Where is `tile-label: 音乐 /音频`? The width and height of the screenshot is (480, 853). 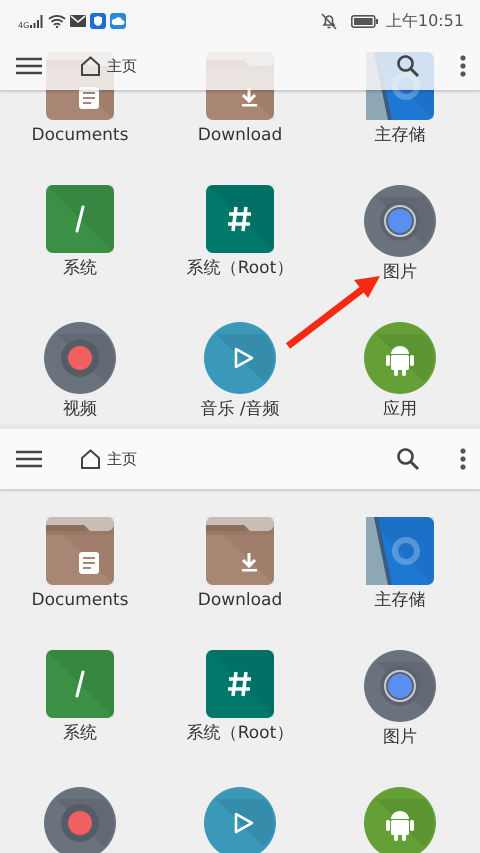 tile-label: 音乐 /音频 is located at coordinates (240, 409).